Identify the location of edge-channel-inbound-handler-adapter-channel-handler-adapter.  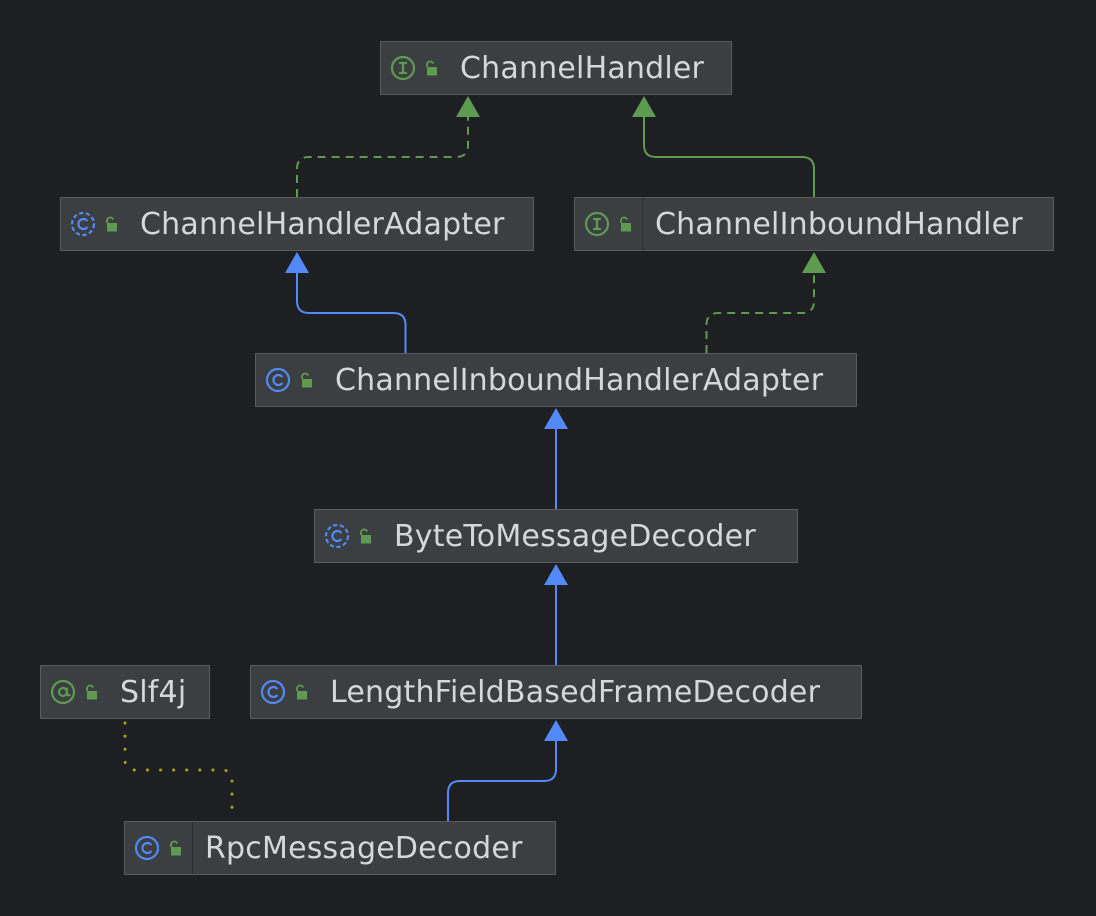
(351, 313).